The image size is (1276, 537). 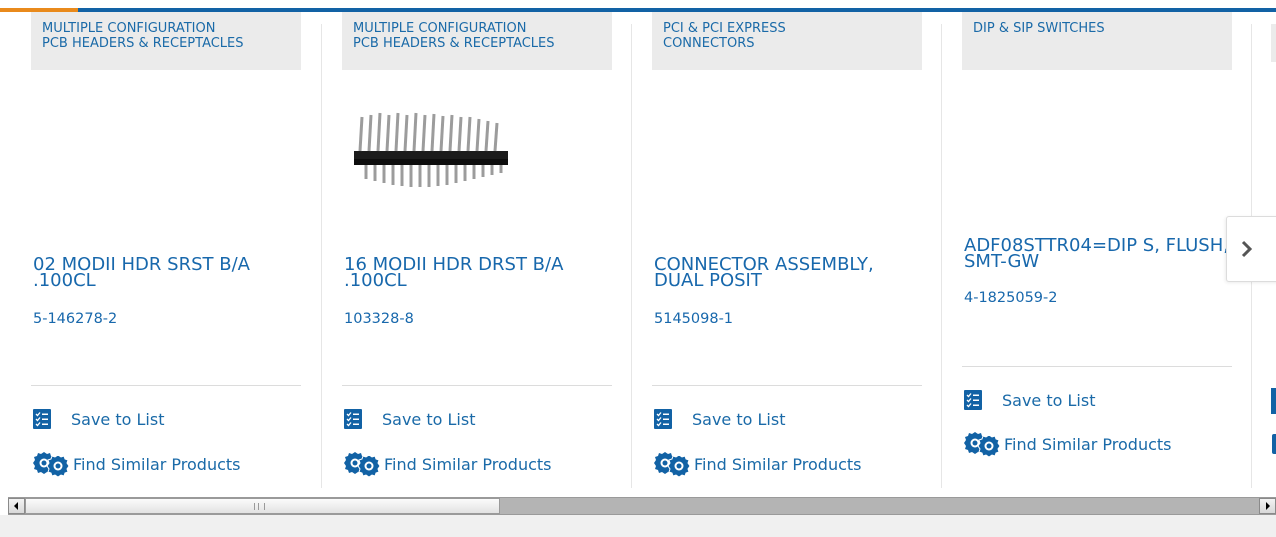 I want to click on next-card-save-icon, so click(x=1273, y=401).